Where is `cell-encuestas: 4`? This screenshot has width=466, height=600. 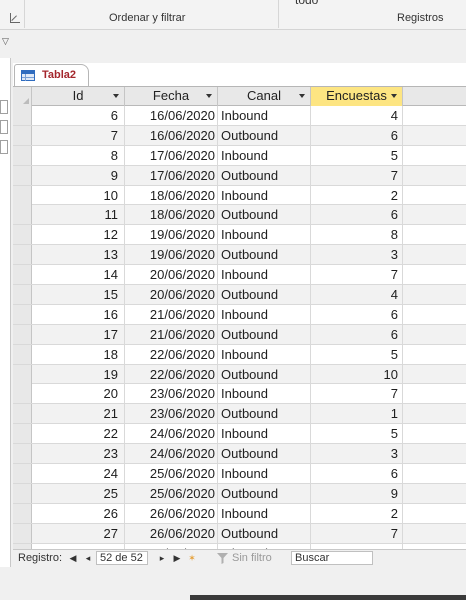
cell-encuestas: 4 is located at coordinates (357, 115).